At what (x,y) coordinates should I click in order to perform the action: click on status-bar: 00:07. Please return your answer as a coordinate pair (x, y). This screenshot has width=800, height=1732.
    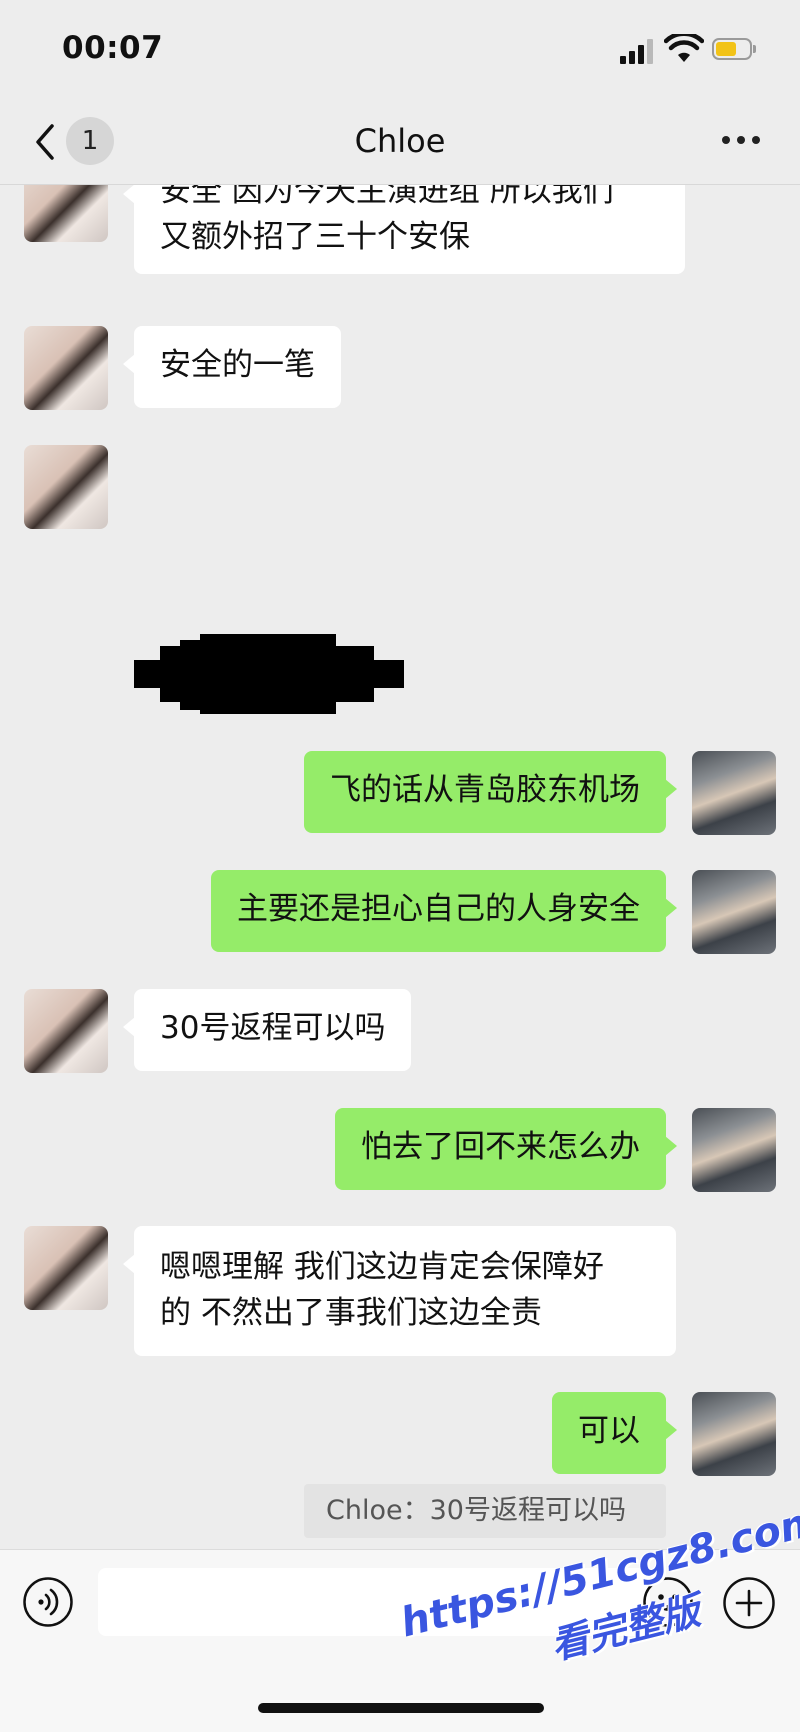
    Looking at the image, I should click on (400, 50).